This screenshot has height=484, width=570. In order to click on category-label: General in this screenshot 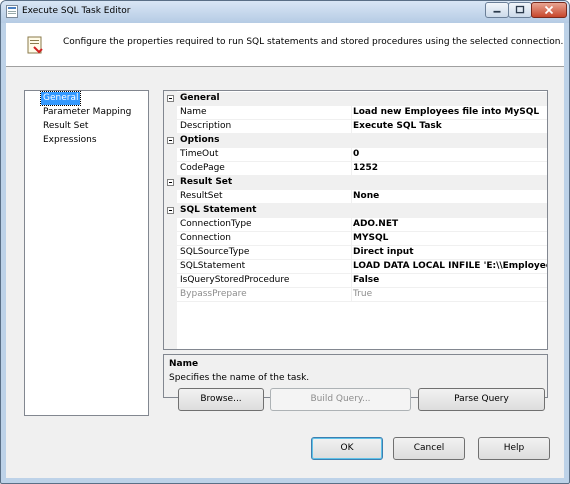, I will do `click(200, 98)`.